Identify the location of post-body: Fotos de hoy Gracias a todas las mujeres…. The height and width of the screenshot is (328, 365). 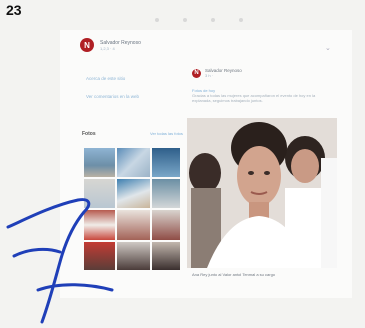
(262, 95).